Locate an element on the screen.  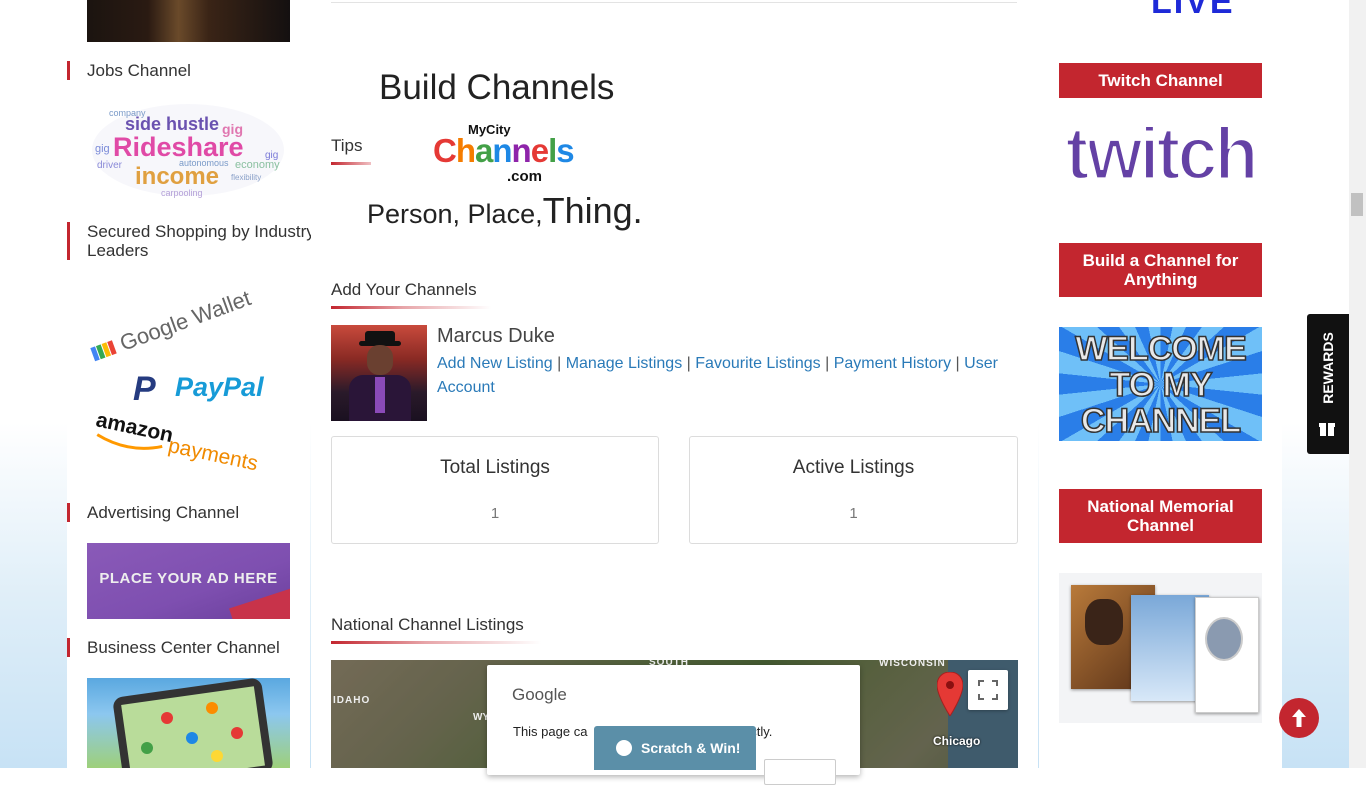
memorial-programs-image is located at coordinates (1160, 648).